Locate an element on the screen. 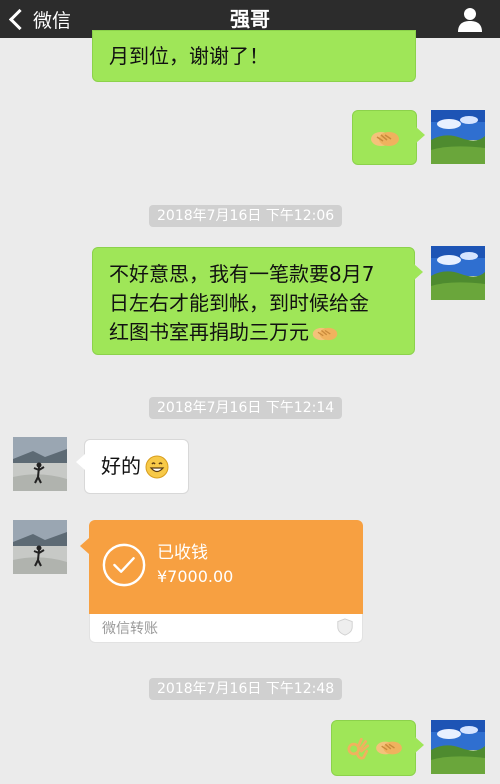 Image resolution: width=500 pixels, height=784 pixels. transfer-card-footer: 微信转账 is located at coordinates (226, 628).